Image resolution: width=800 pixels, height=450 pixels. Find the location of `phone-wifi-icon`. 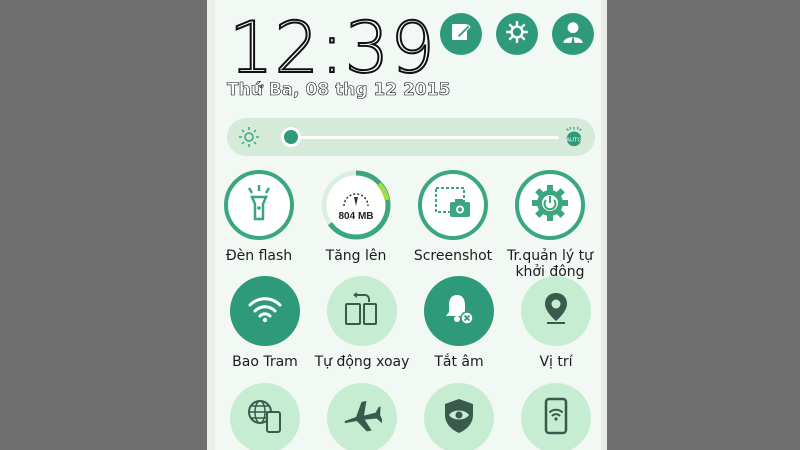

phone-wifi-icon is located at coordinates (556, 418).